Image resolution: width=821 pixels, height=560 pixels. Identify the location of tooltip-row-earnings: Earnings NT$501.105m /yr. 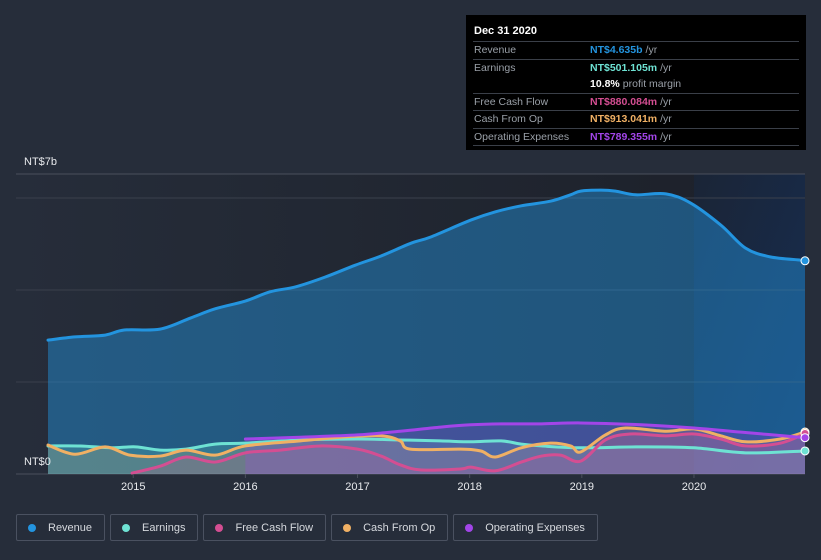
(636, 68).